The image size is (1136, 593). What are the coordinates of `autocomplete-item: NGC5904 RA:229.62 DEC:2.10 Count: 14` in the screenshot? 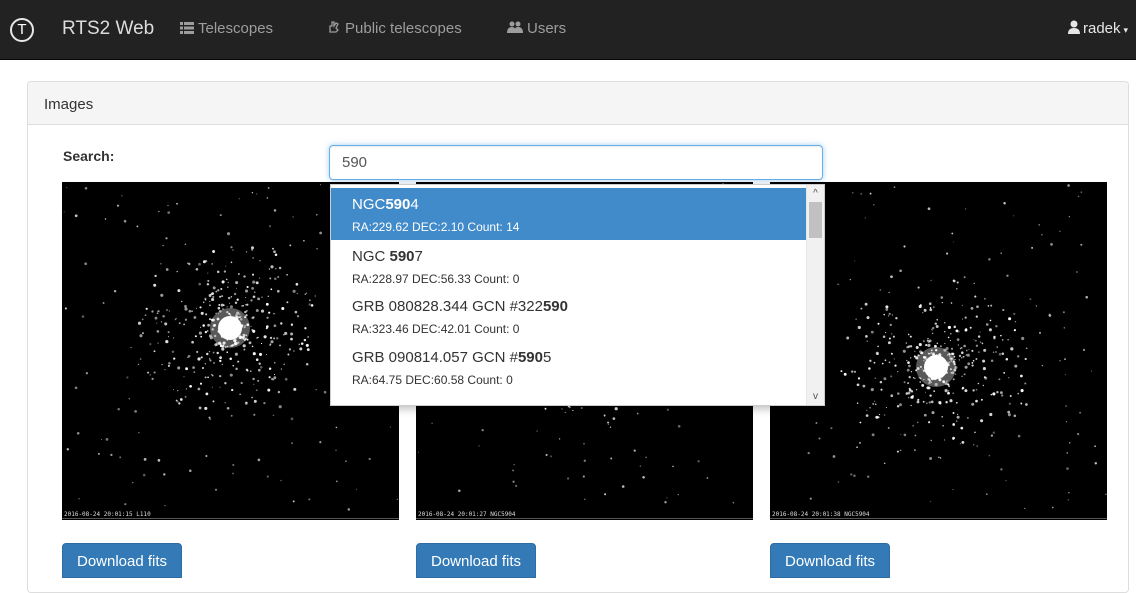 It's located at (569, 214).